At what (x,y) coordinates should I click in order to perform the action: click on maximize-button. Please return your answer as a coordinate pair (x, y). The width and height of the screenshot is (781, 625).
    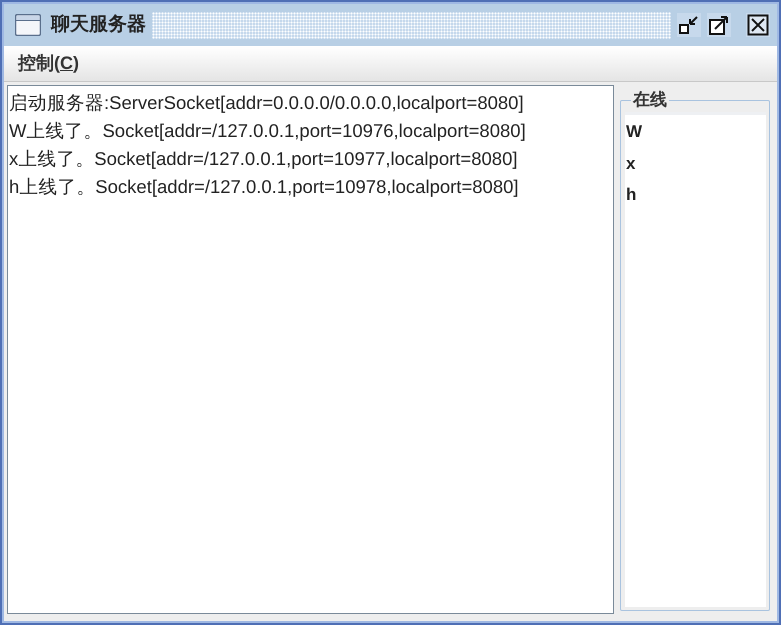
    Looking at the image, I should click on (719, 25).